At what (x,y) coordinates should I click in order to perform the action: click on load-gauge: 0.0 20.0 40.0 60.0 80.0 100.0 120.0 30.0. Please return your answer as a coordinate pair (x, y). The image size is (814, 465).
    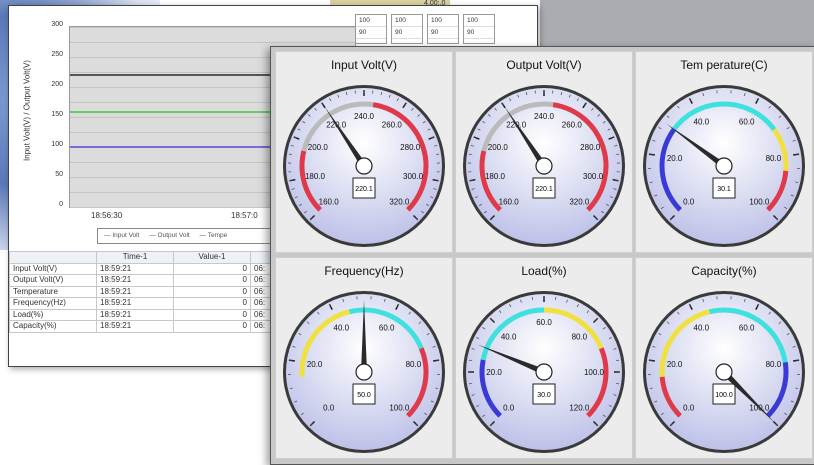
    Looking at the image, I should click on (544, 370).